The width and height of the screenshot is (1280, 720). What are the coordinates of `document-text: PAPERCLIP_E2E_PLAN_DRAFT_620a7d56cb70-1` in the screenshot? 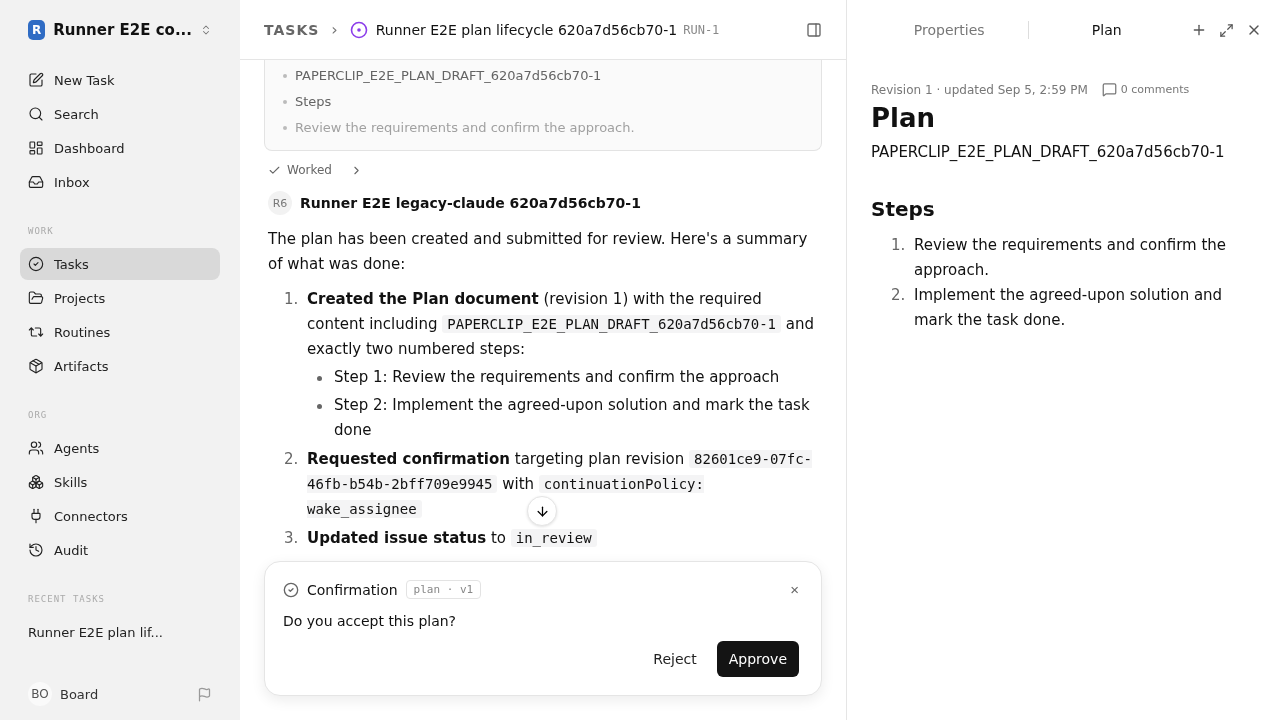 It's located at (1048, 152).